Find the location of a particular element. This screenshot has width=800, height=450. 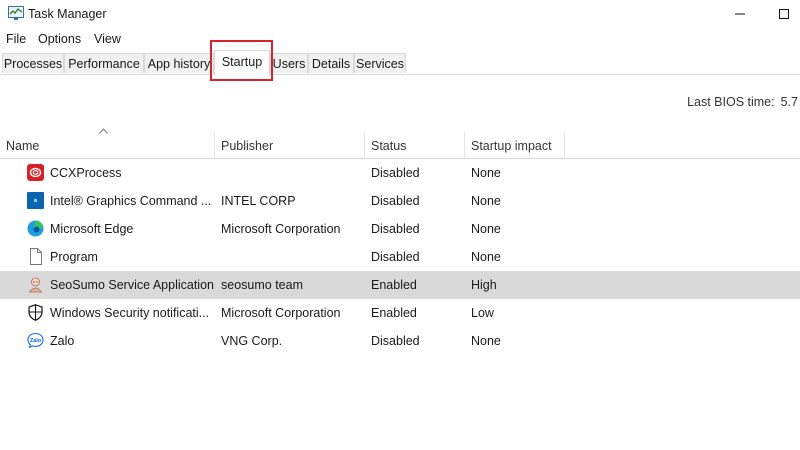

last-bios-time: Last BIOS time: 5.7 is located at coordinates (742, 102).